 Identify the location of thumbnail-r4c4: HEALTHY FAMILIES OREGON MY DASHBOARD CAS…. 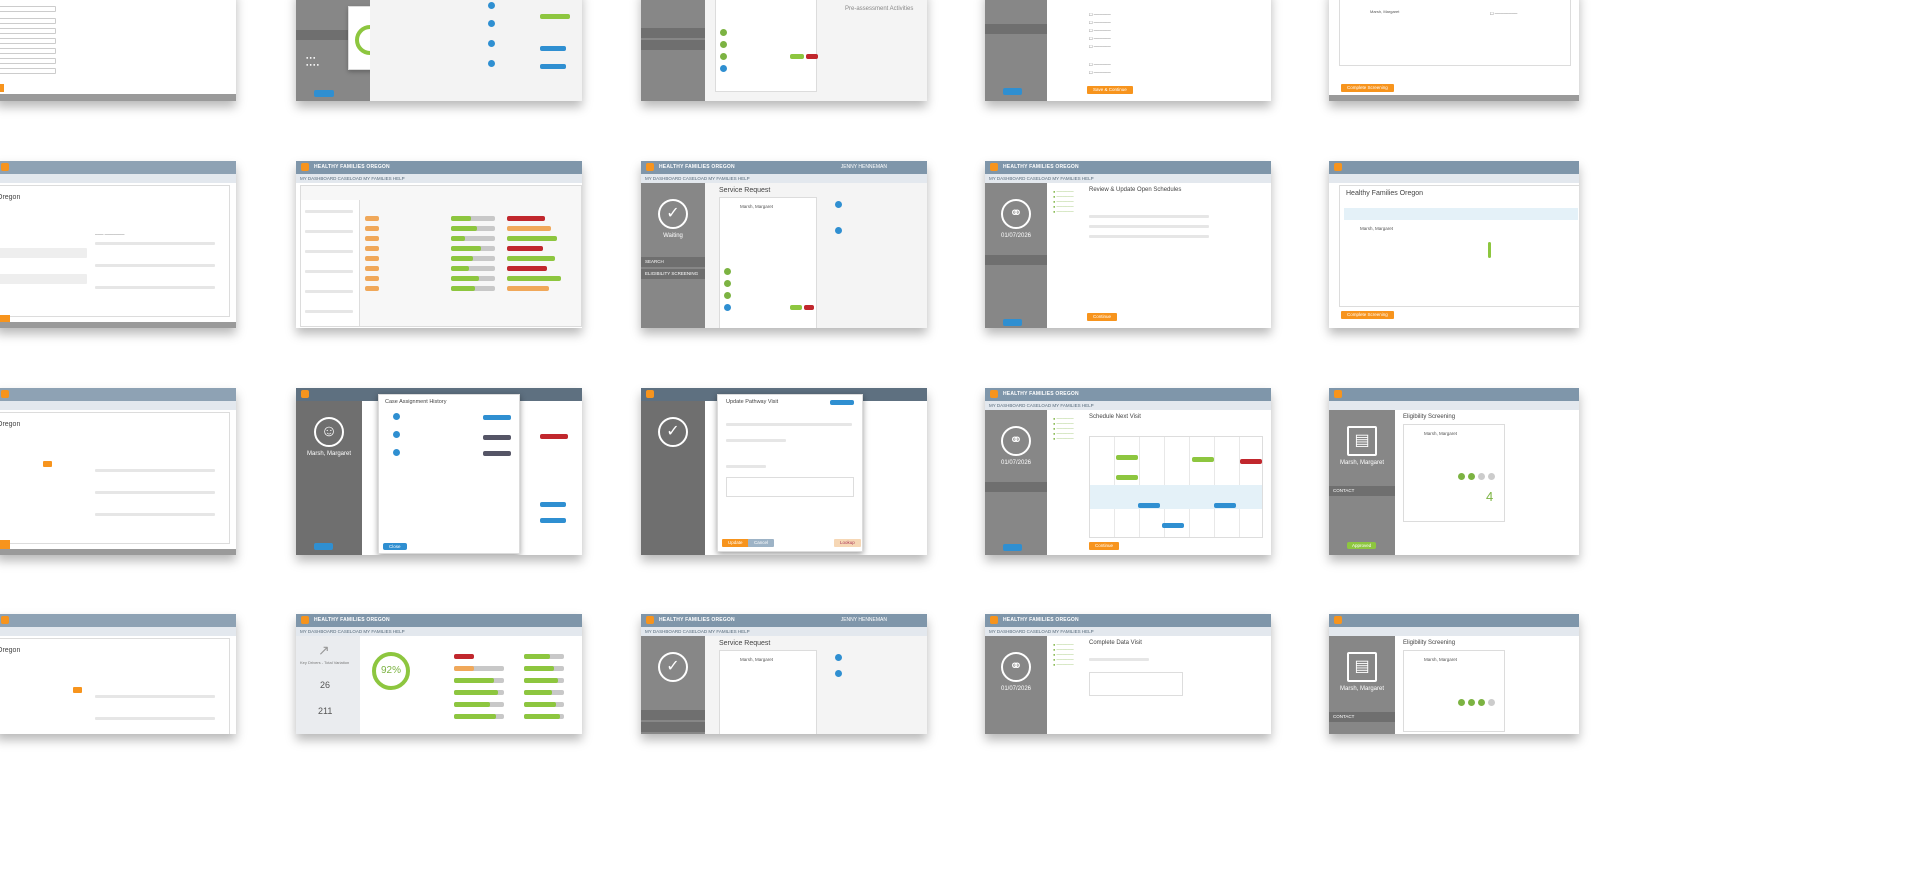
(1128, 674).